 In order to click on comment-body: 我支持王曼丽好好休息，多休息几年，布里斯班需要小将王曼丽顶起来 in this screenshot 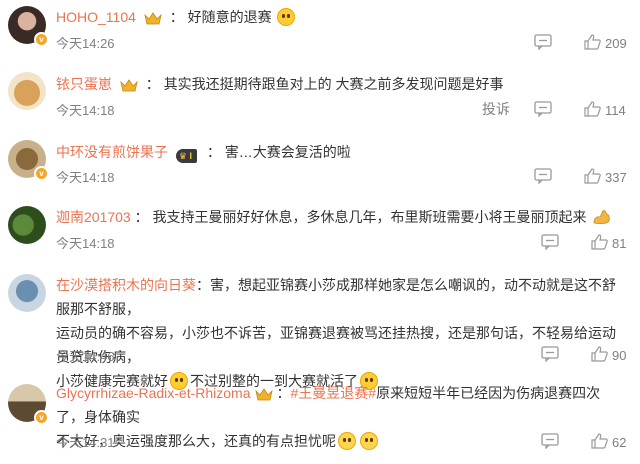, I will do `click(369, 217)`.